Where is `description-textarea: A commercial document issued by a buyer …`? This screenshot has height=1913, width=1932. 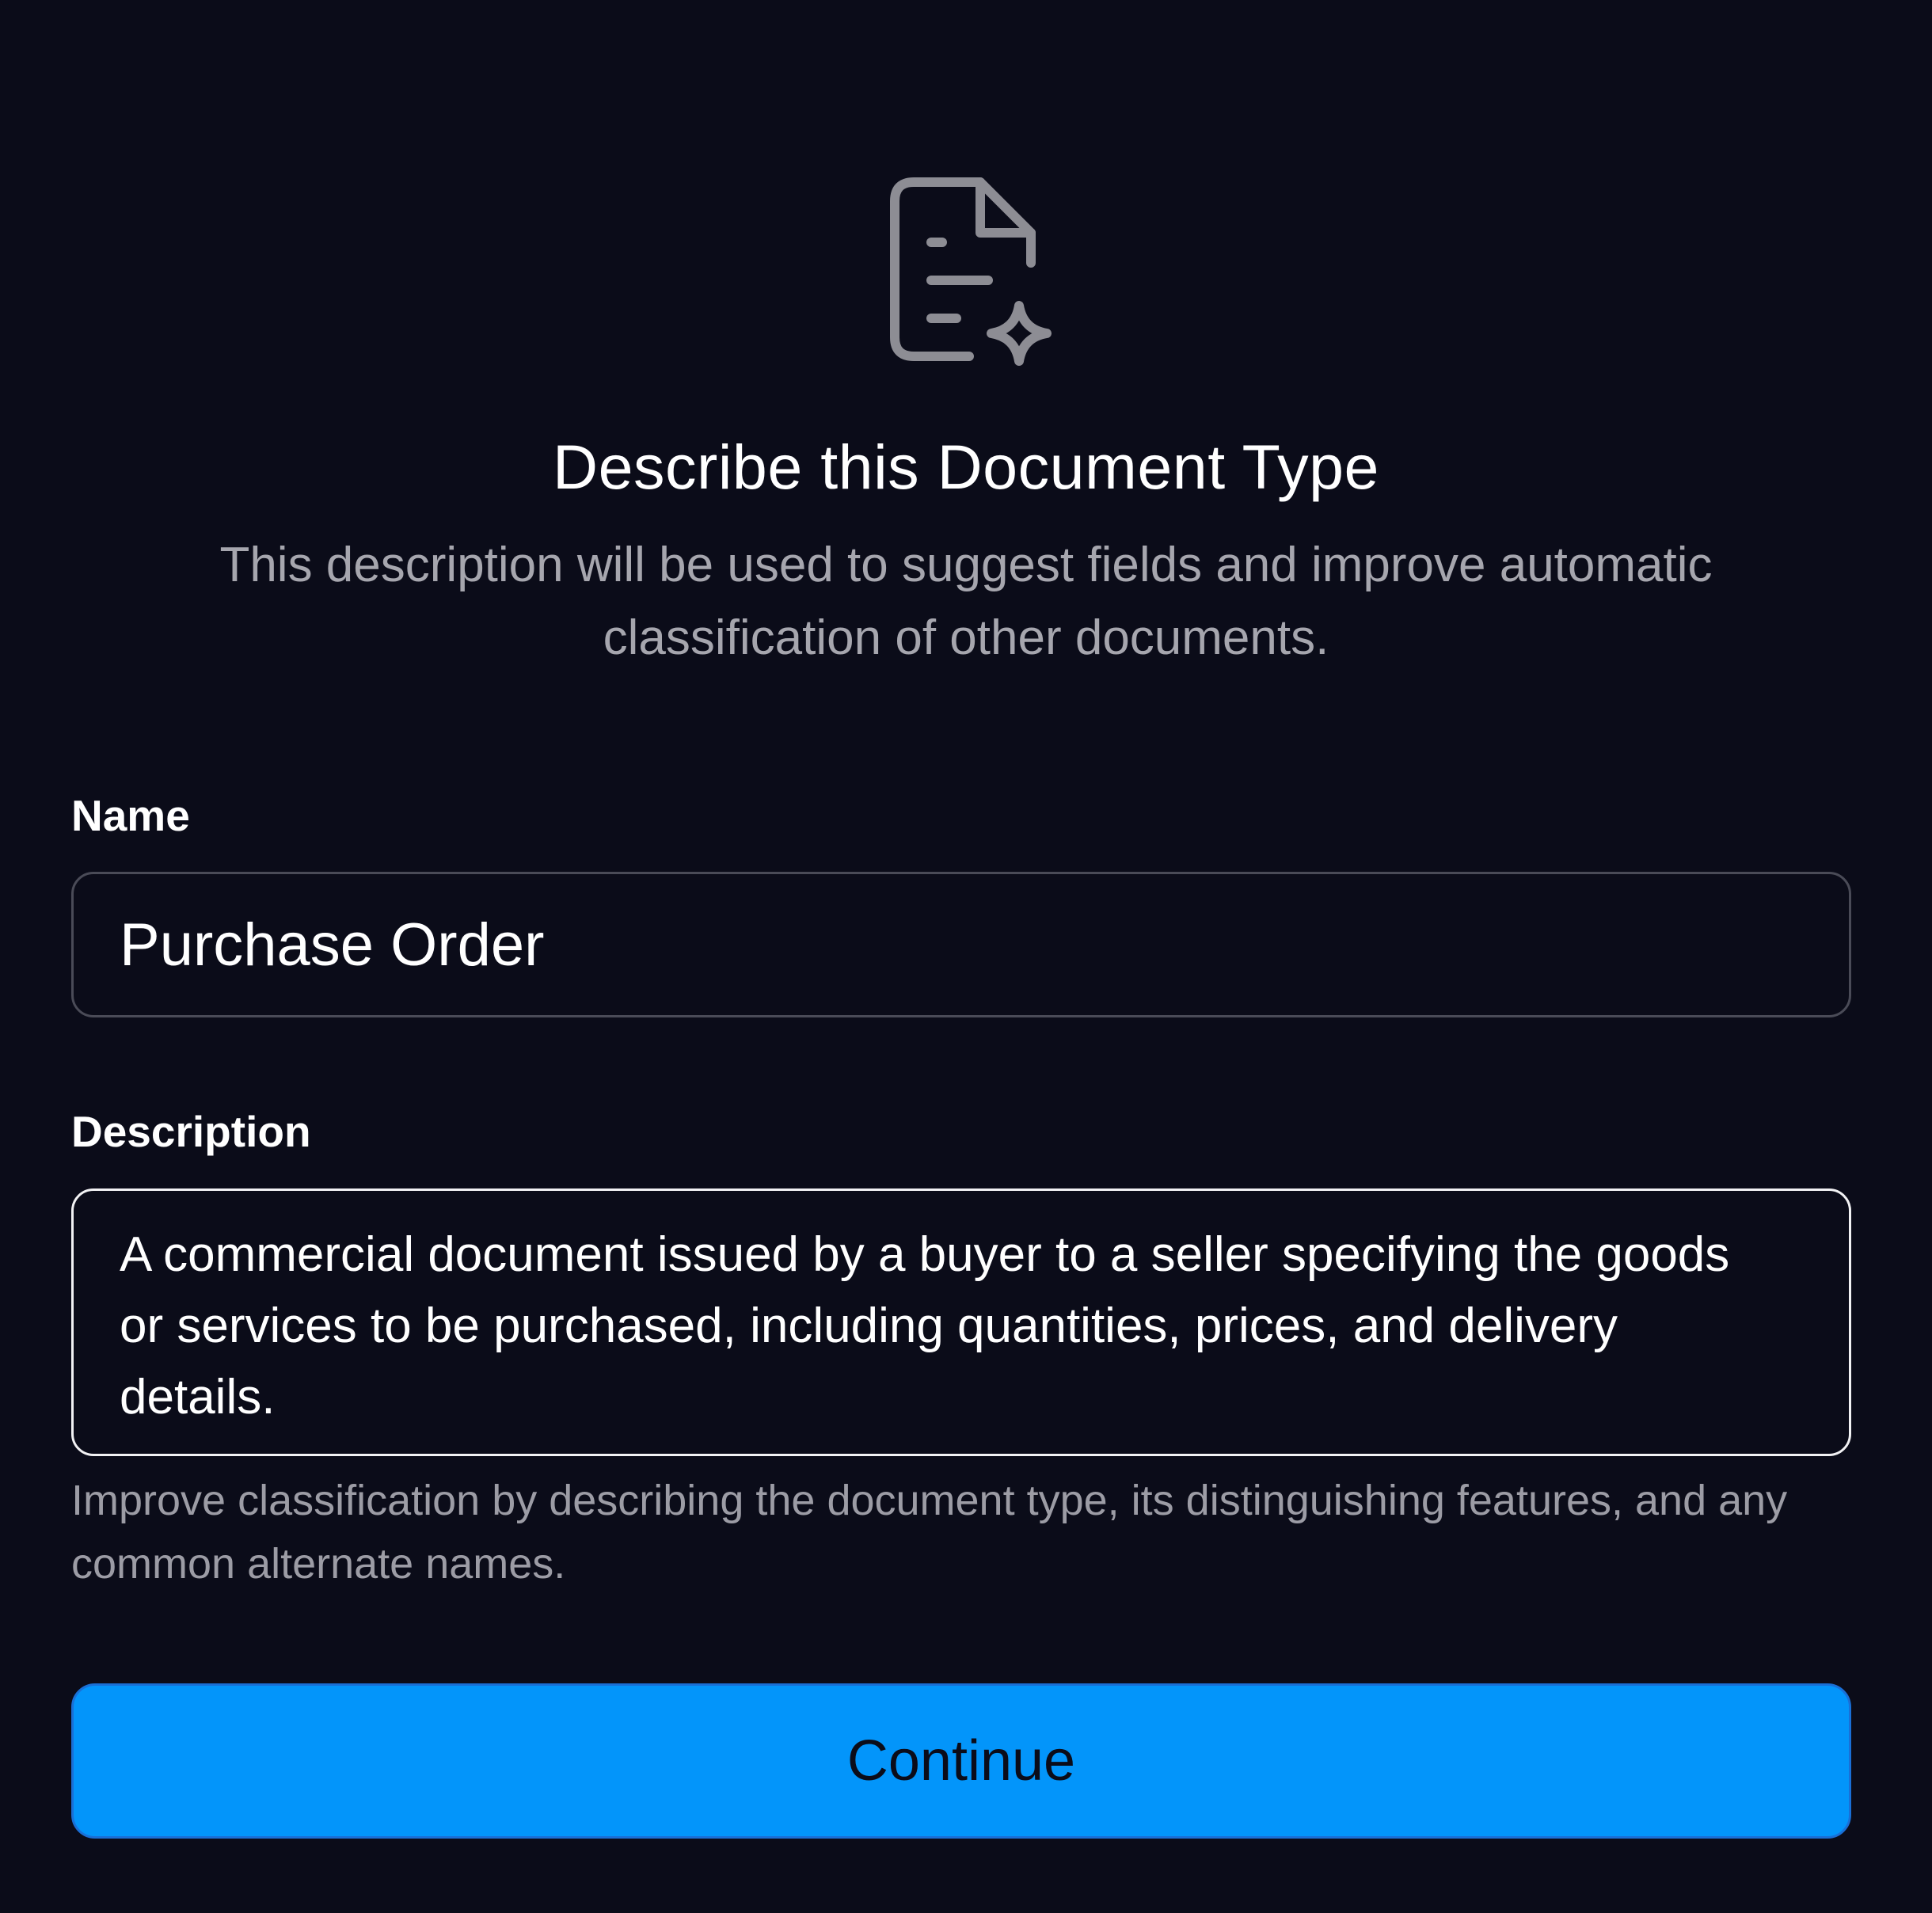
description-textarea: A commercial document issued by a buyer … is located at coordinates (961, 1322).